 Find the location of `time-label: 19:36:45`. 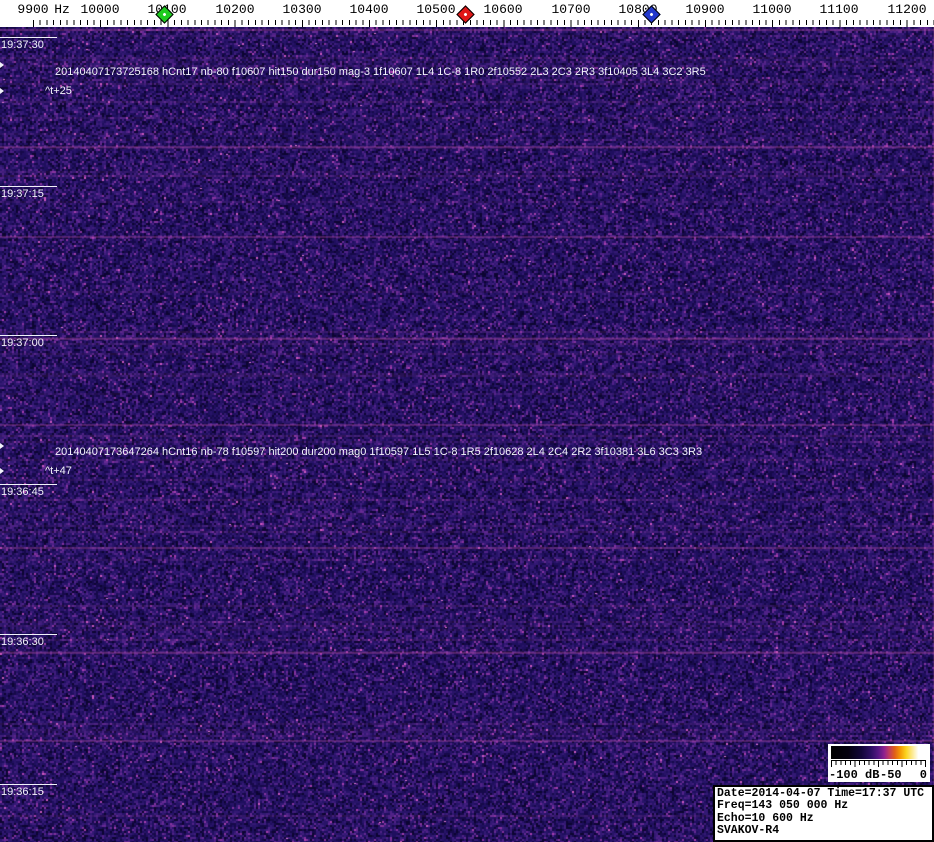

time-label: 19:36:45 is located at coordinates (22, 492).